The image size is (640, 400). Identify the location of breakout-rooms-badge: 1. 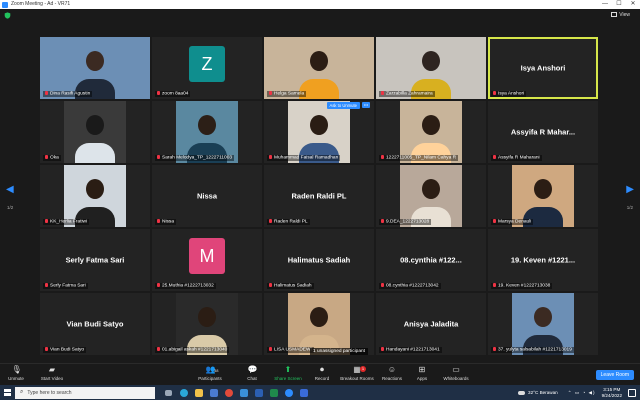
(363, 369).